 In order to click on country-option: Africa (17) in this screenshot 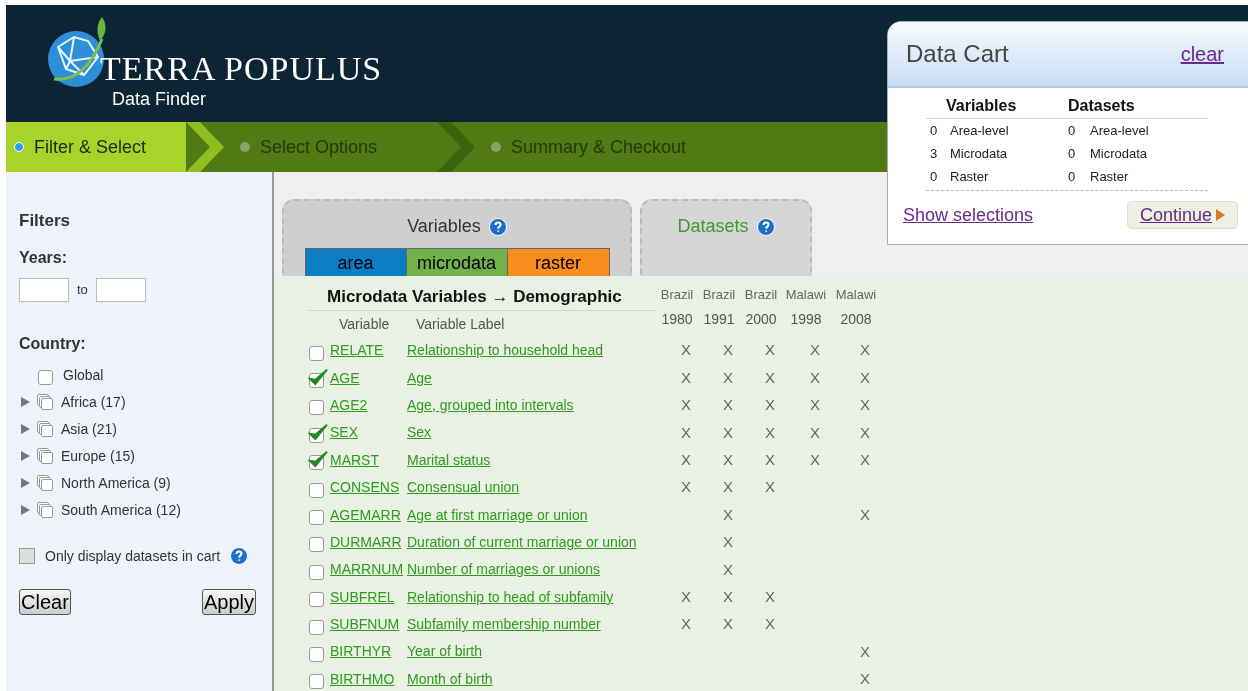, I will do `click(93, 402)`.